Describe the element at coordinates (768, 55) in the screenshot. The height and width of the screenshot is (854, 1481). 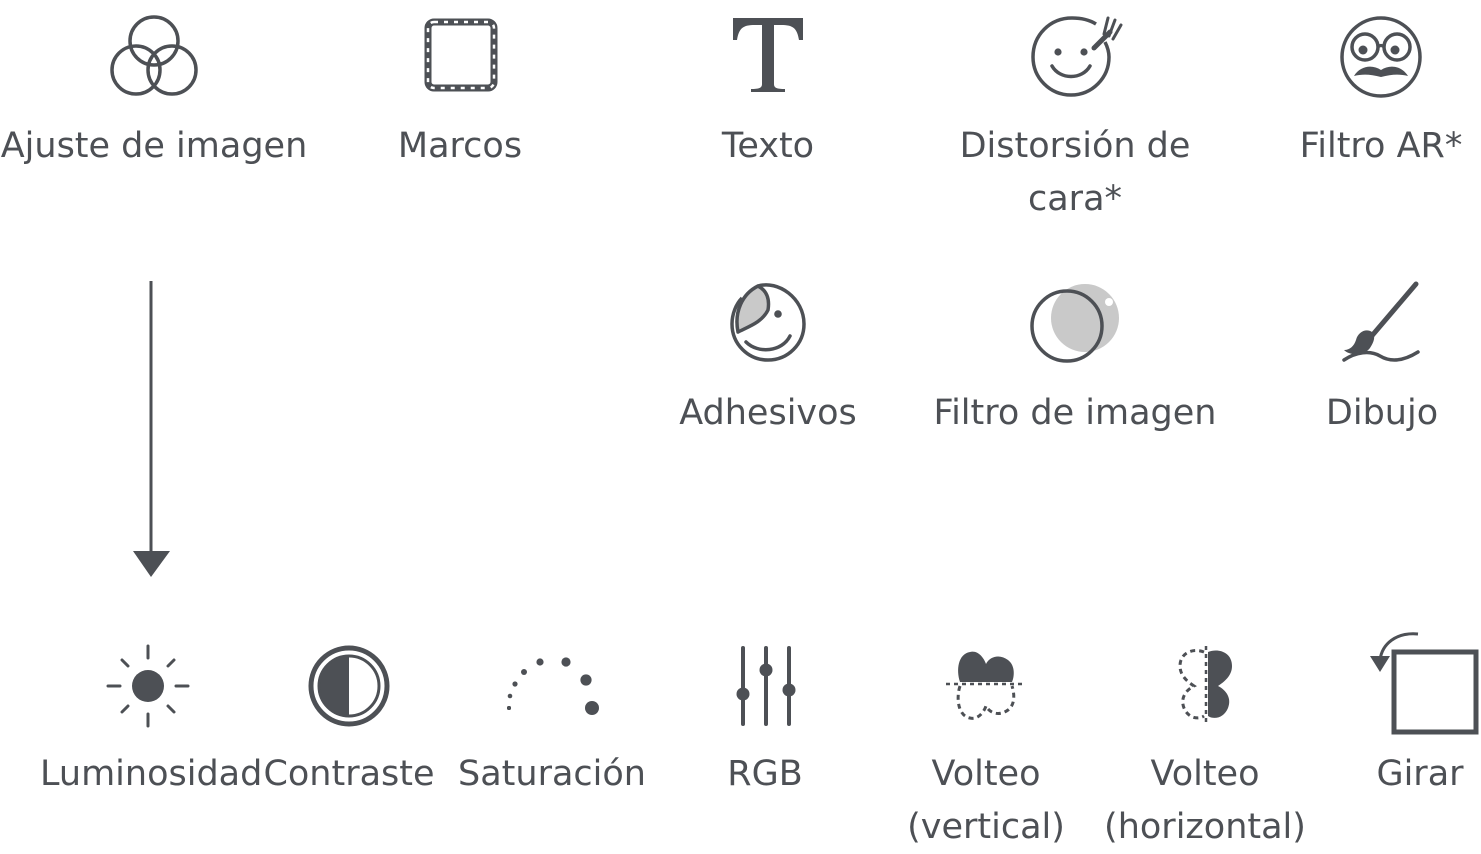
I see `text-t-icon` at that location.